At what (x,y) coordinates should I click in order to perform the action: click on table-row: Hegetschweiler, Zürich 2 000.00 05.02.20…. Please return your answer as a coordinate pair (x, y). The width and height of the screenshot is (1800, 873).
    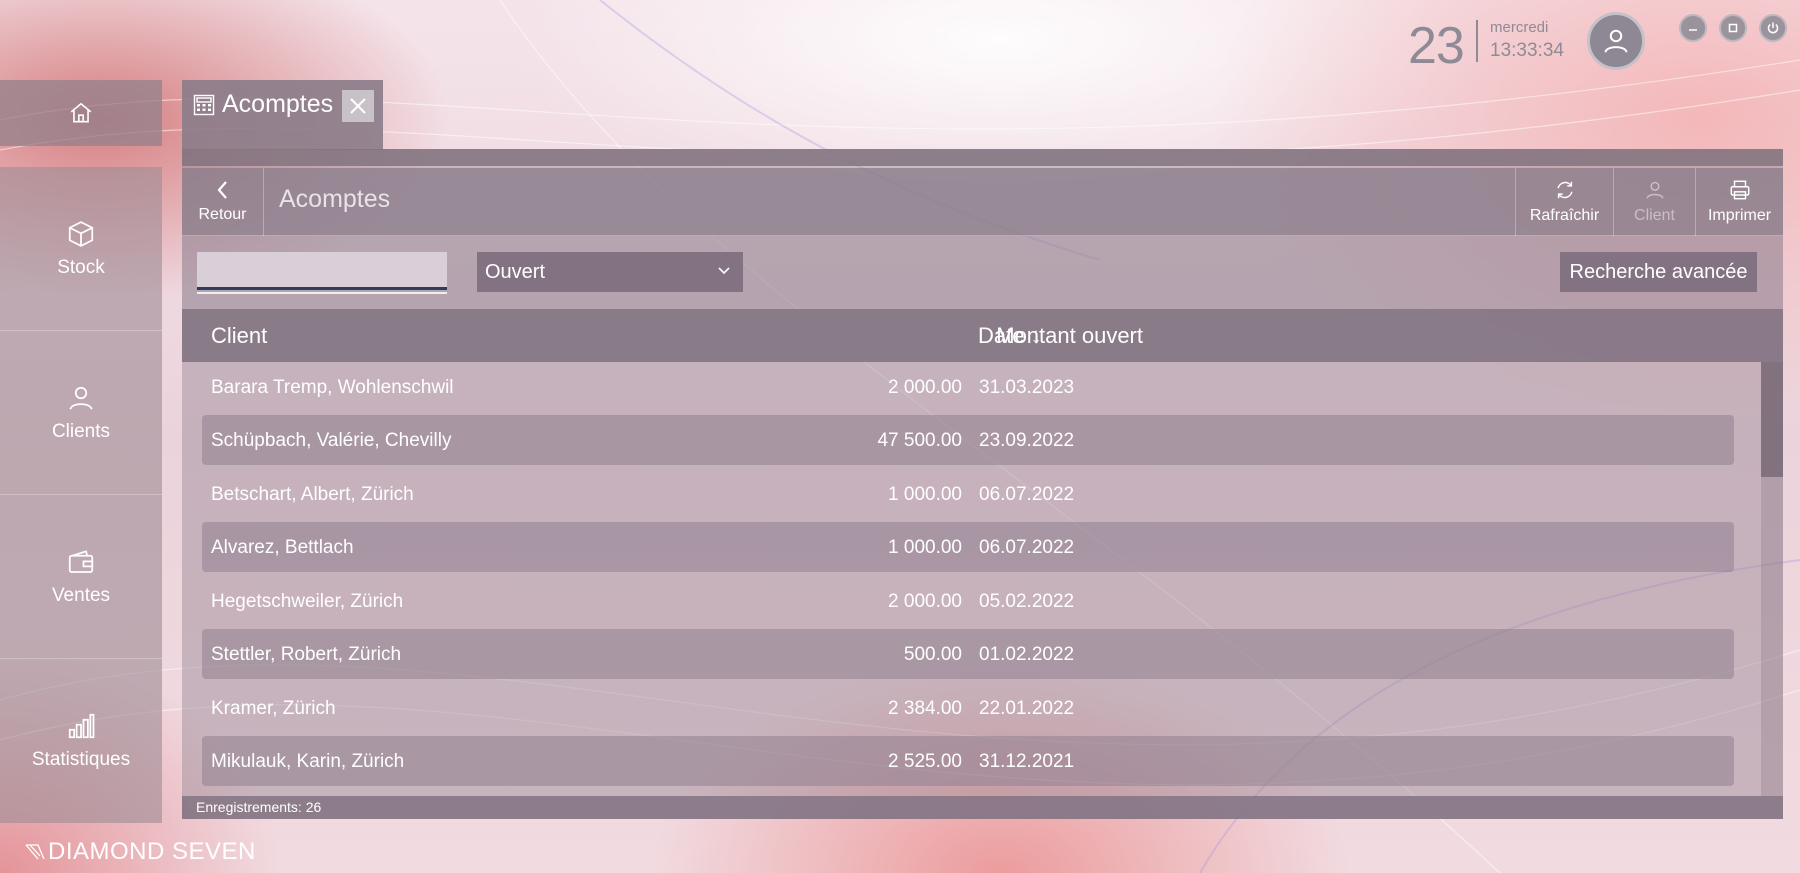
    Looking at the image, I should click on (968, 601).